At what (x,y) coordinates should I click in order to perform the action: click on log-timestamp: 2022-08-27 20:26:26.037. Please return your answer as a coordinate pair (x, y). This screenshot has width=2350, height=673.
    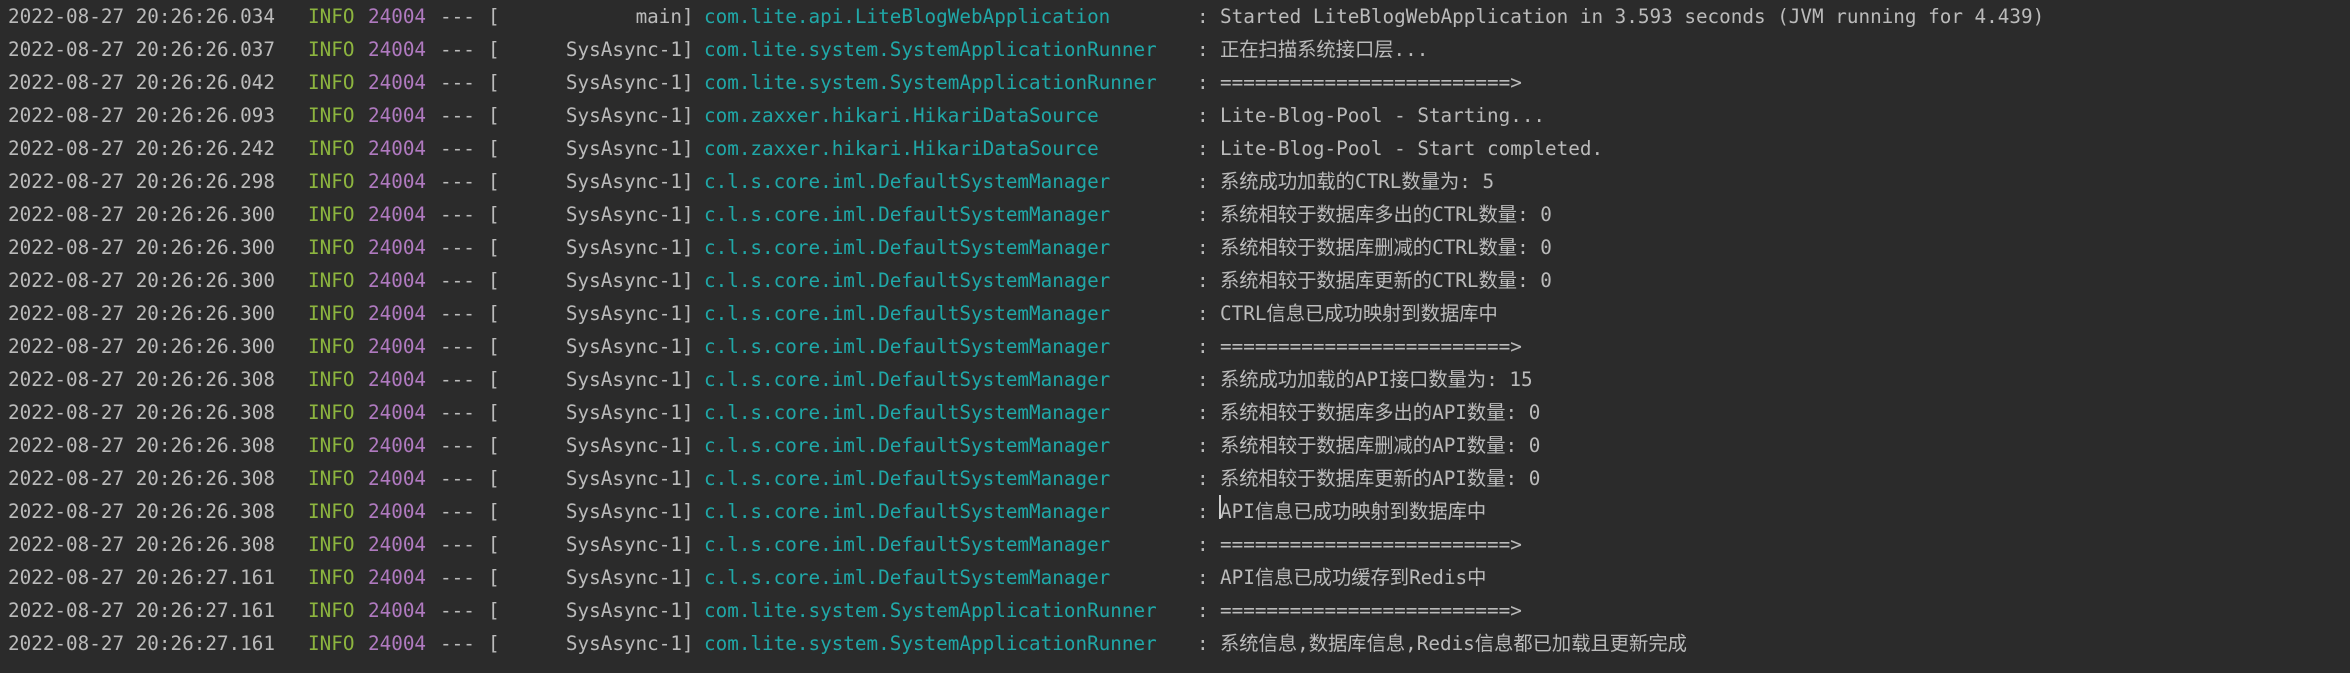
    Looking at the image, I should click on (141, 49).